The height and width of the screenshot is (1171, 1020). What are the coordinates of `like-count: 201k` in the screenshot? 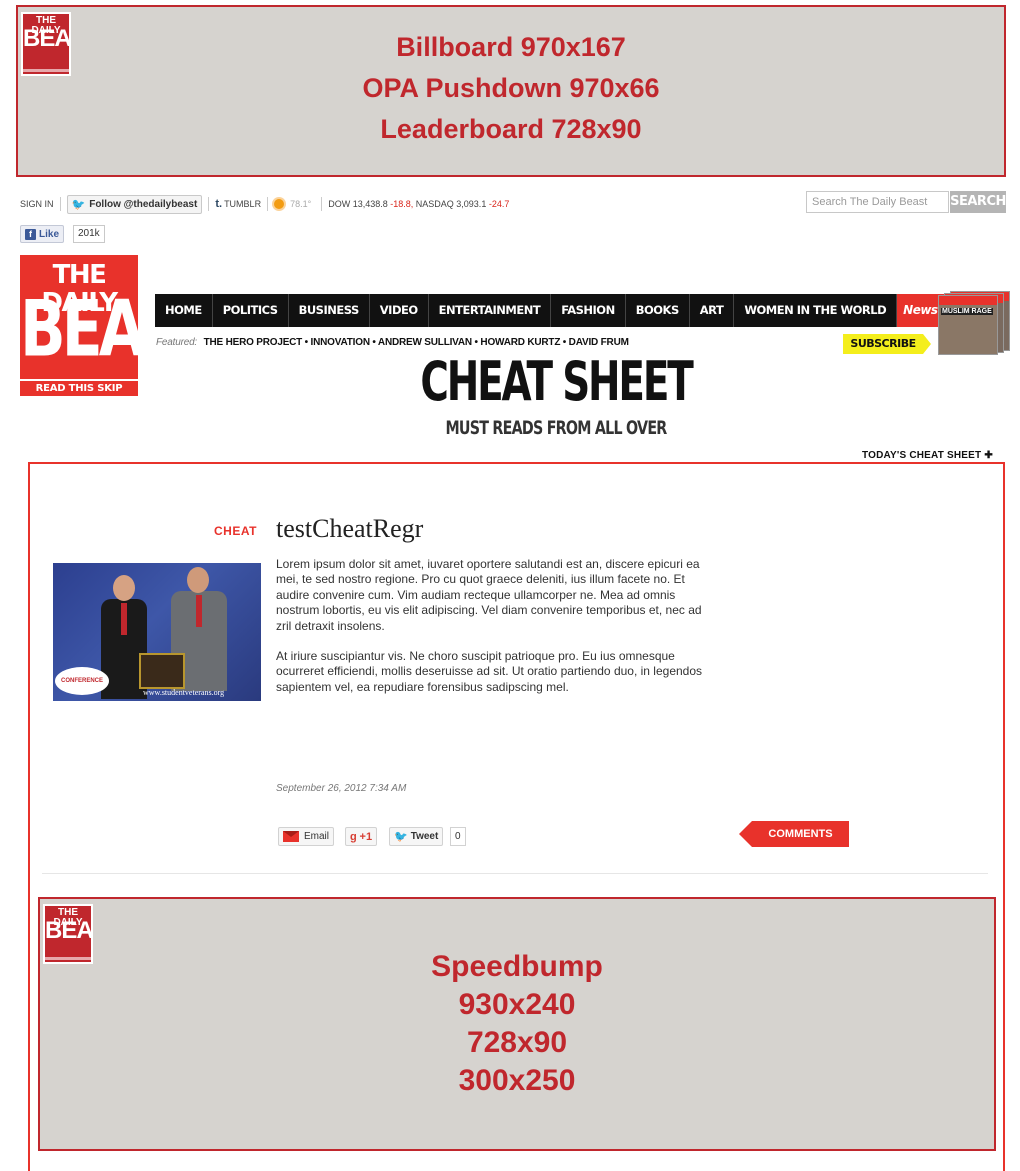 It's located at (89, 234).